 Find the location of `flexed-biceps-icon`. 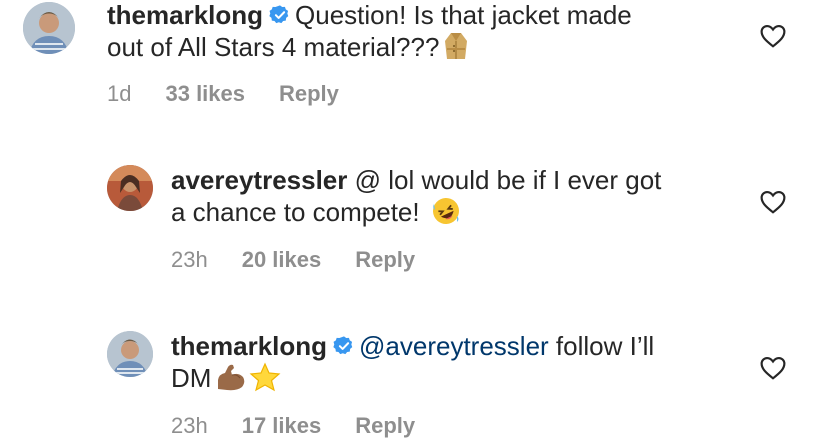

flexed-biceps-icon is located at coordinates (231, 380).